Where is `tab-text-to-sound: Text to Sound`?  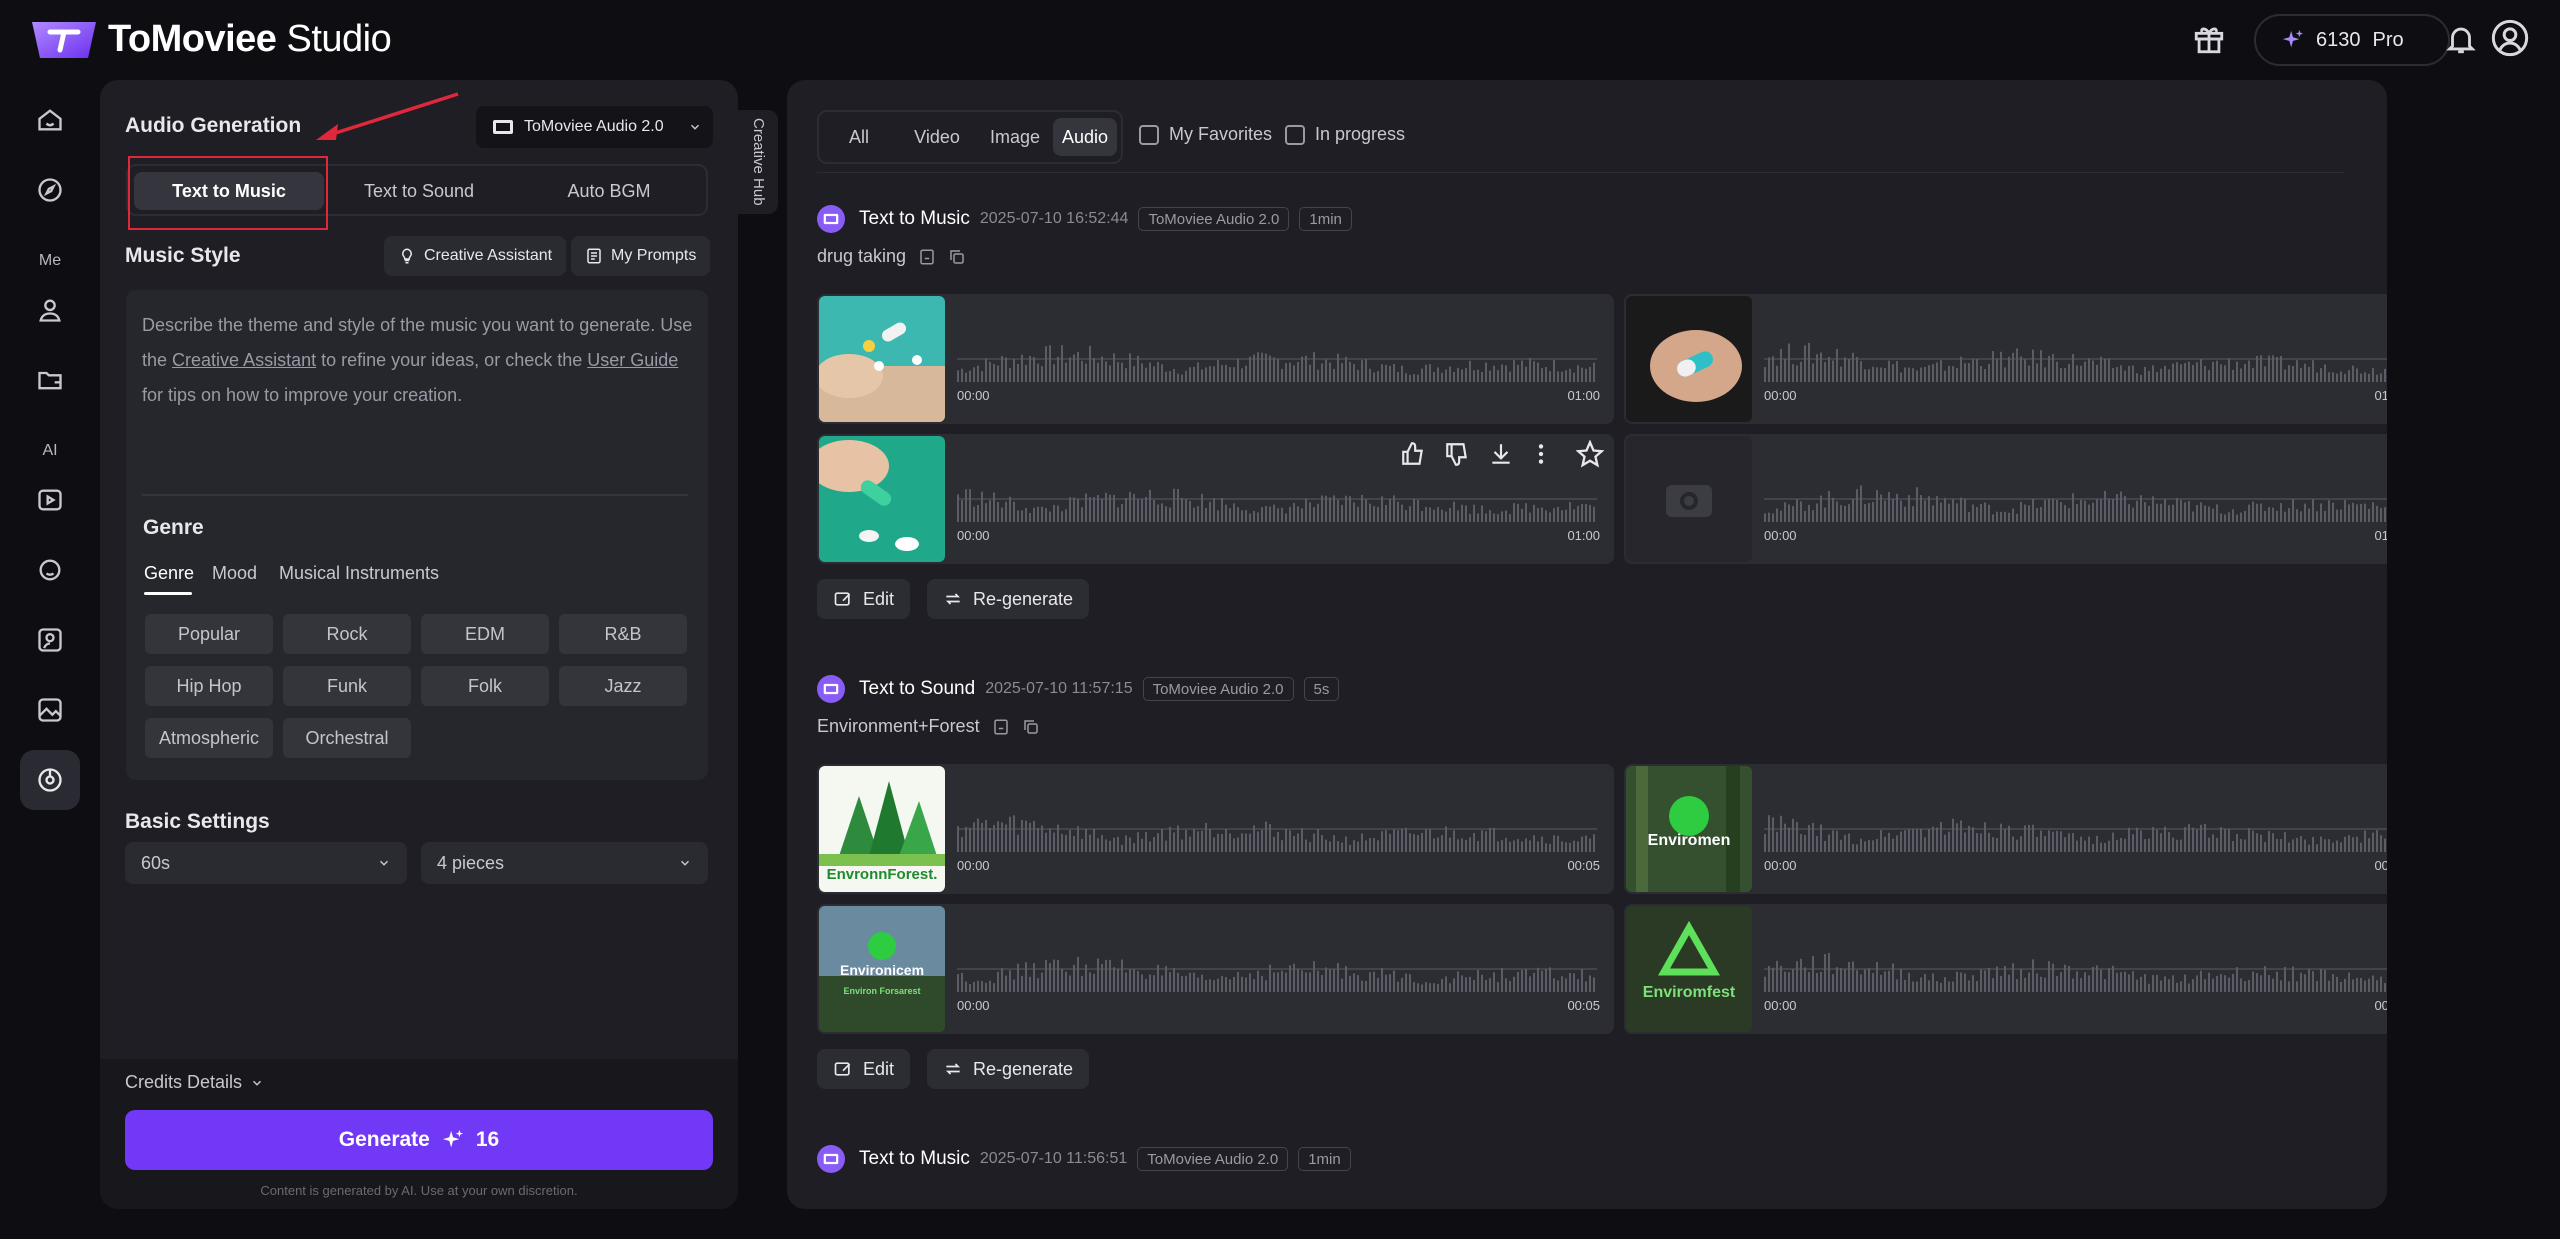 tab-text-to-sound: Text to Sound is located at coordinates (419, 191).